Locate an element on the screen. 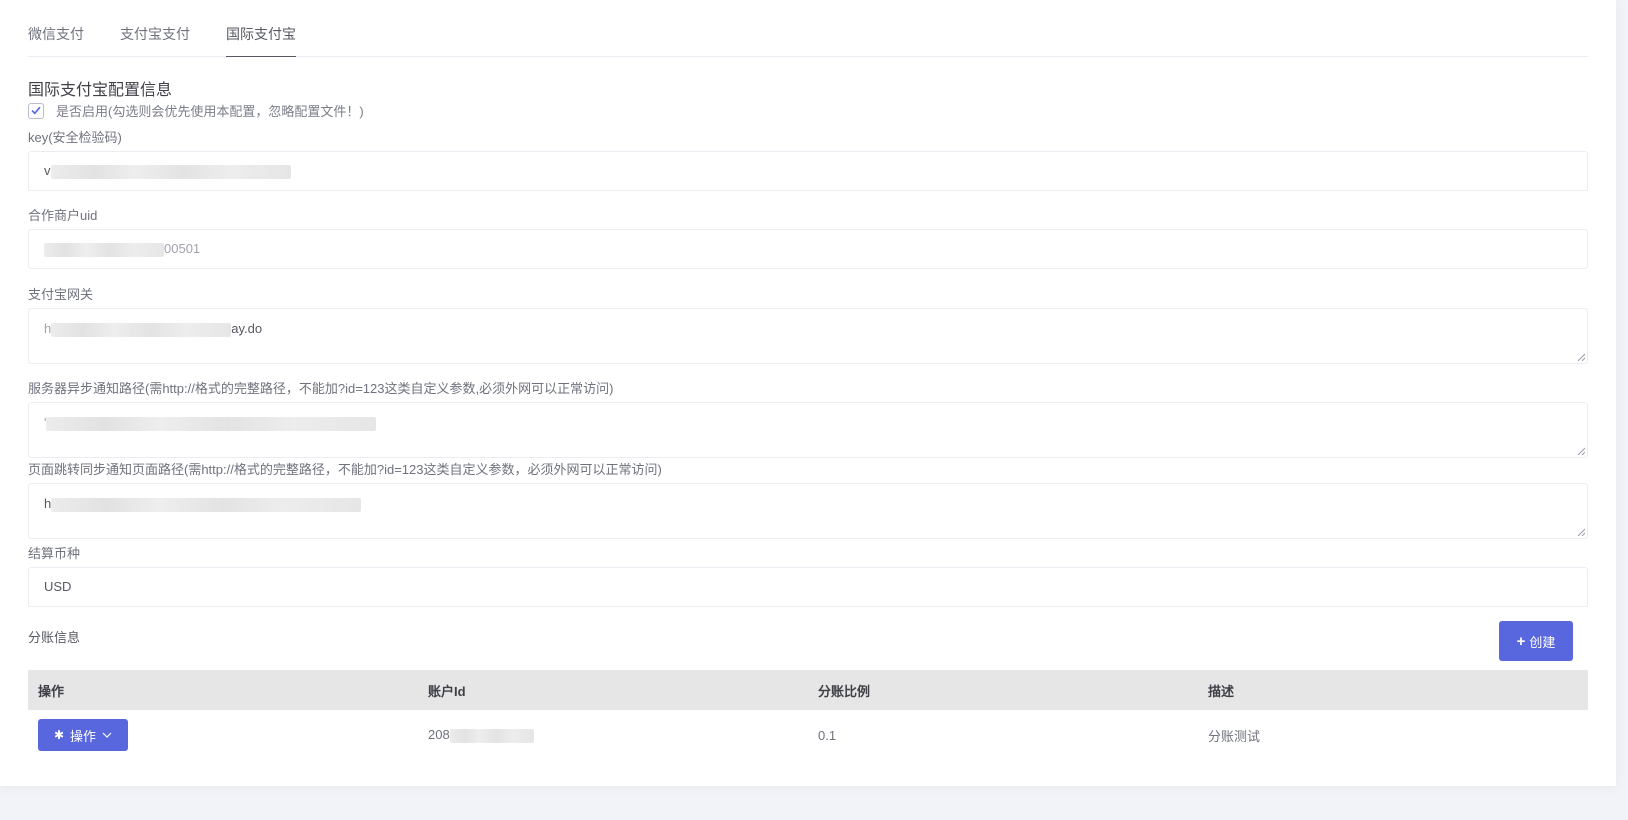 The image size is (1628, 820). currency-label: 结算币种 is located at coordinates (54, 553).